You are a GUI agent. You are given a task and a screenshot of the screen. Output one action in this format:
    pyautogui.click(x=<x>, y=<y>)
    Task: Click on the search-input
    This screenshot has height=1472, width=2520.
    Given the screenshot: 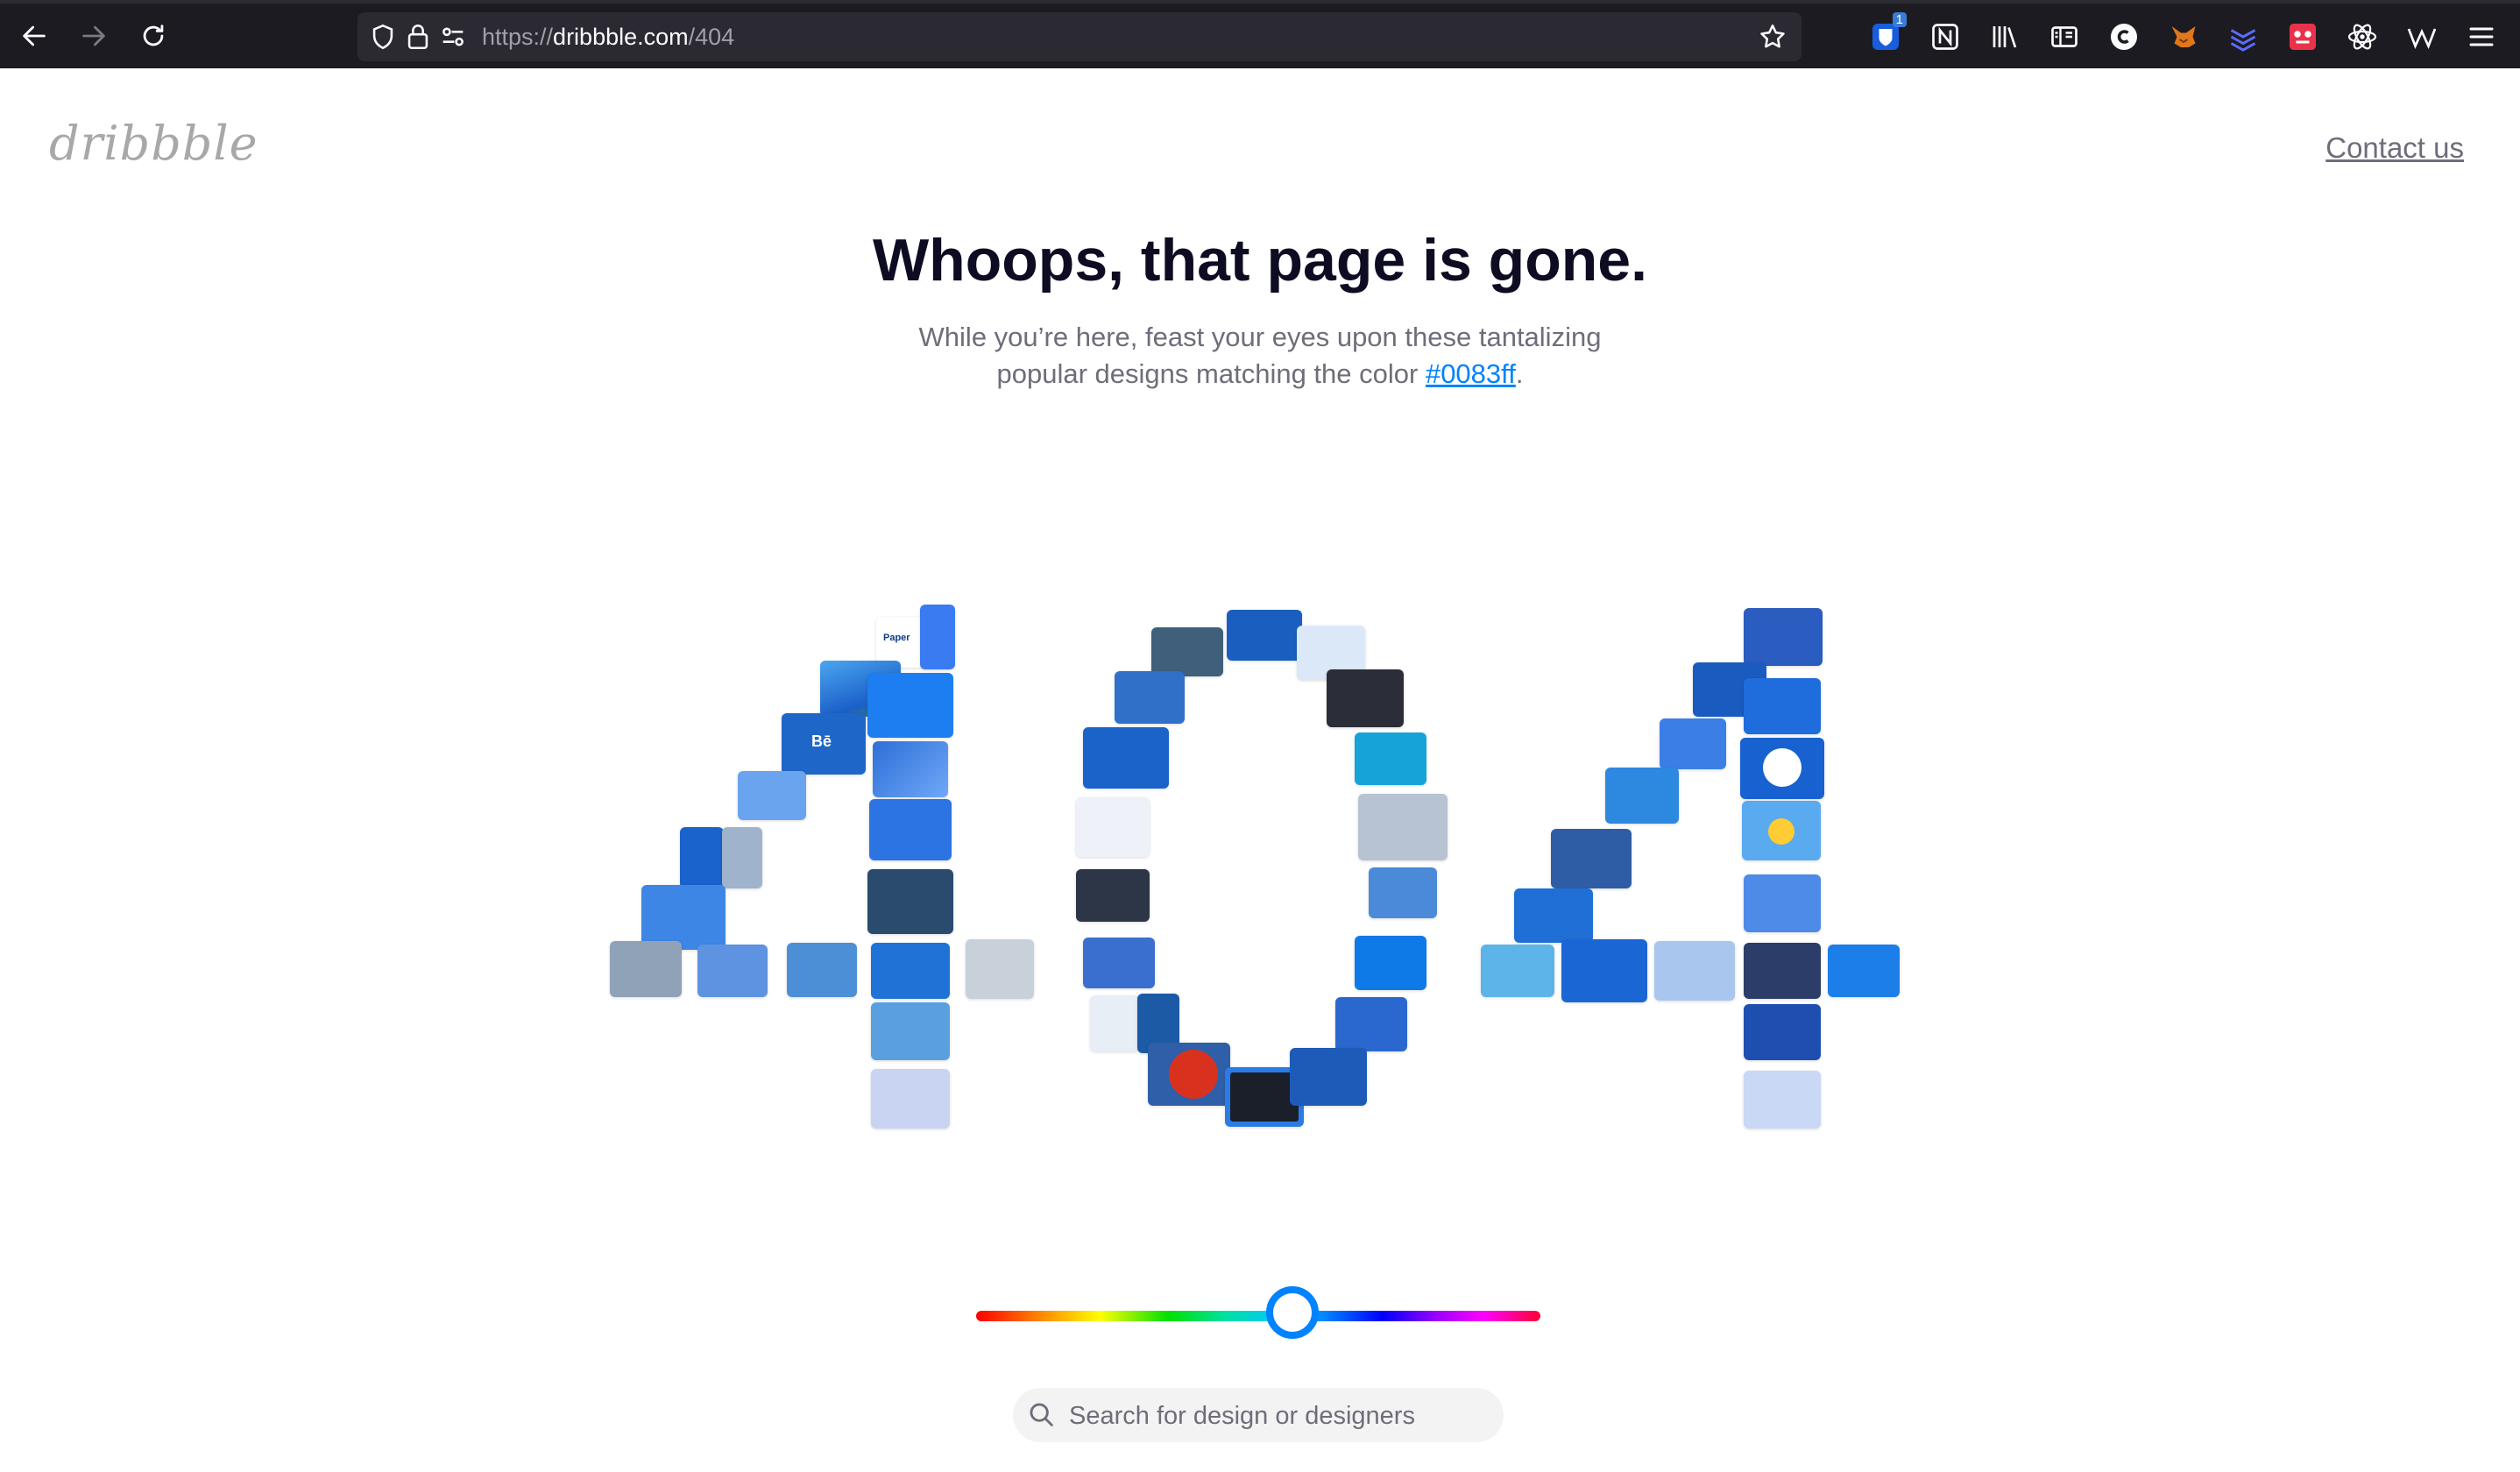 What is the action you would take?
    pyautogui.click(x=1279, y=1416)
    